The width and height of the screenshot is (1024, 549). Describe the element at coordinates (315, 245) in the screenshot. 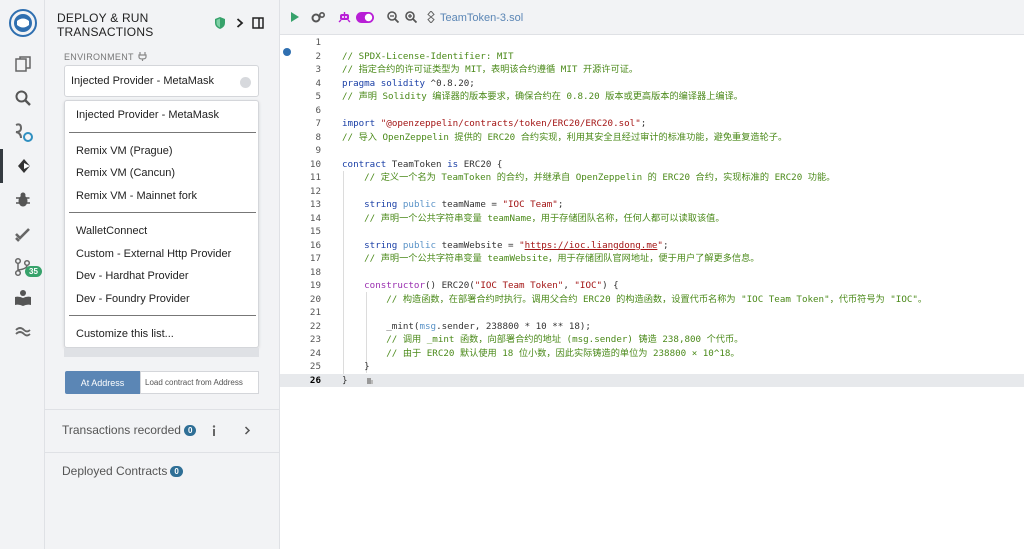

I see `line-number: 16` at that location.